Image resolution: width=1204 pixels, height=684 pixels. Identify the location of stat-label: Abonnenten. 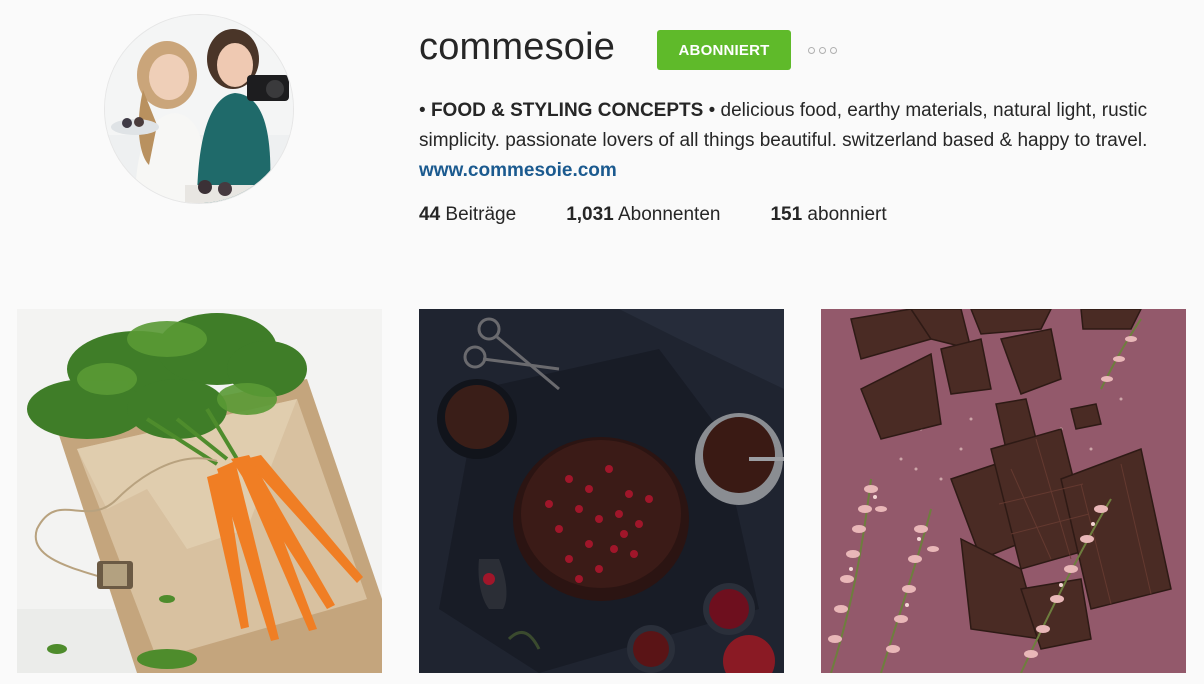
(667, 214).